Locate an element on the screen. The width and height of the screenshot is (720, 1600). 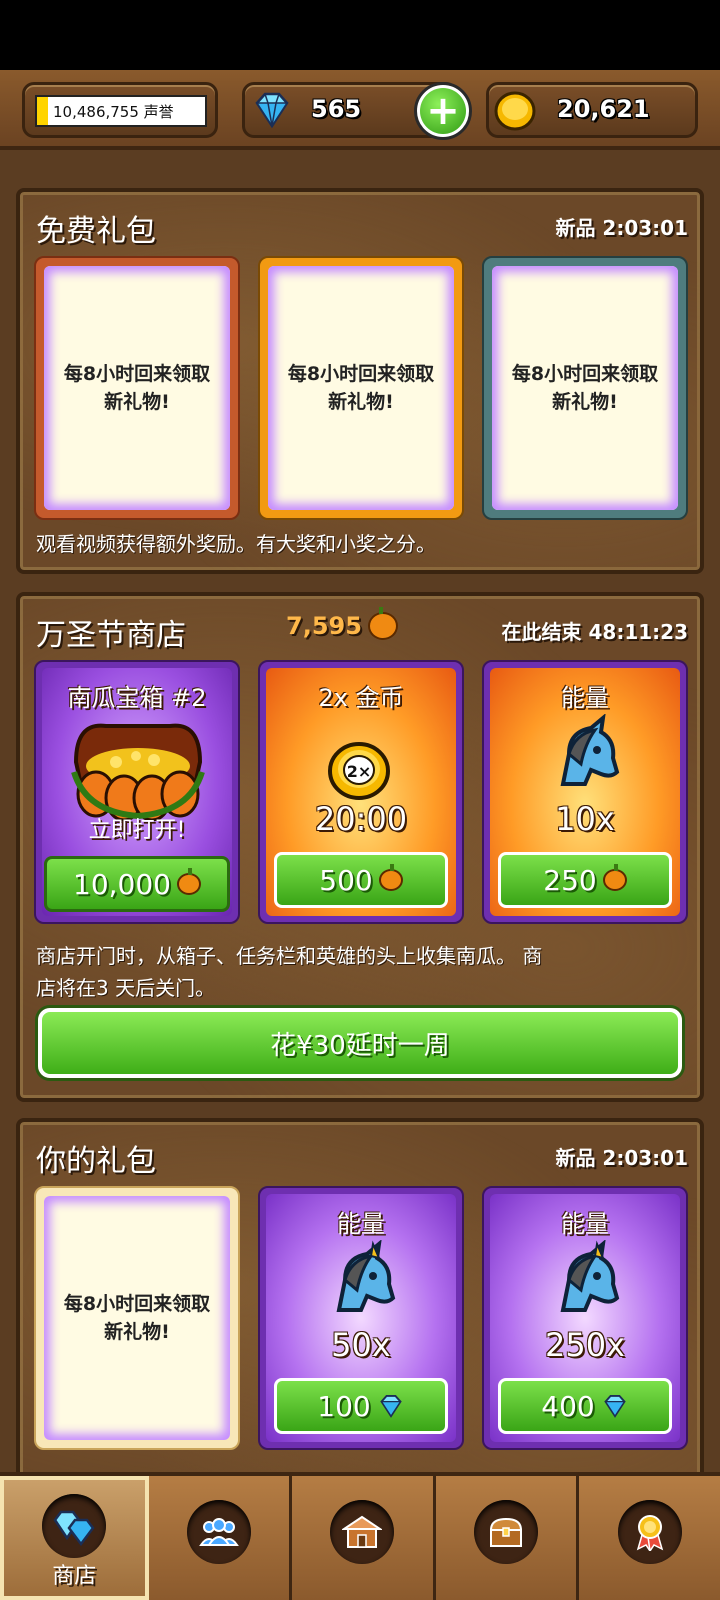
people-icon is located at coordinates (219, 1532).